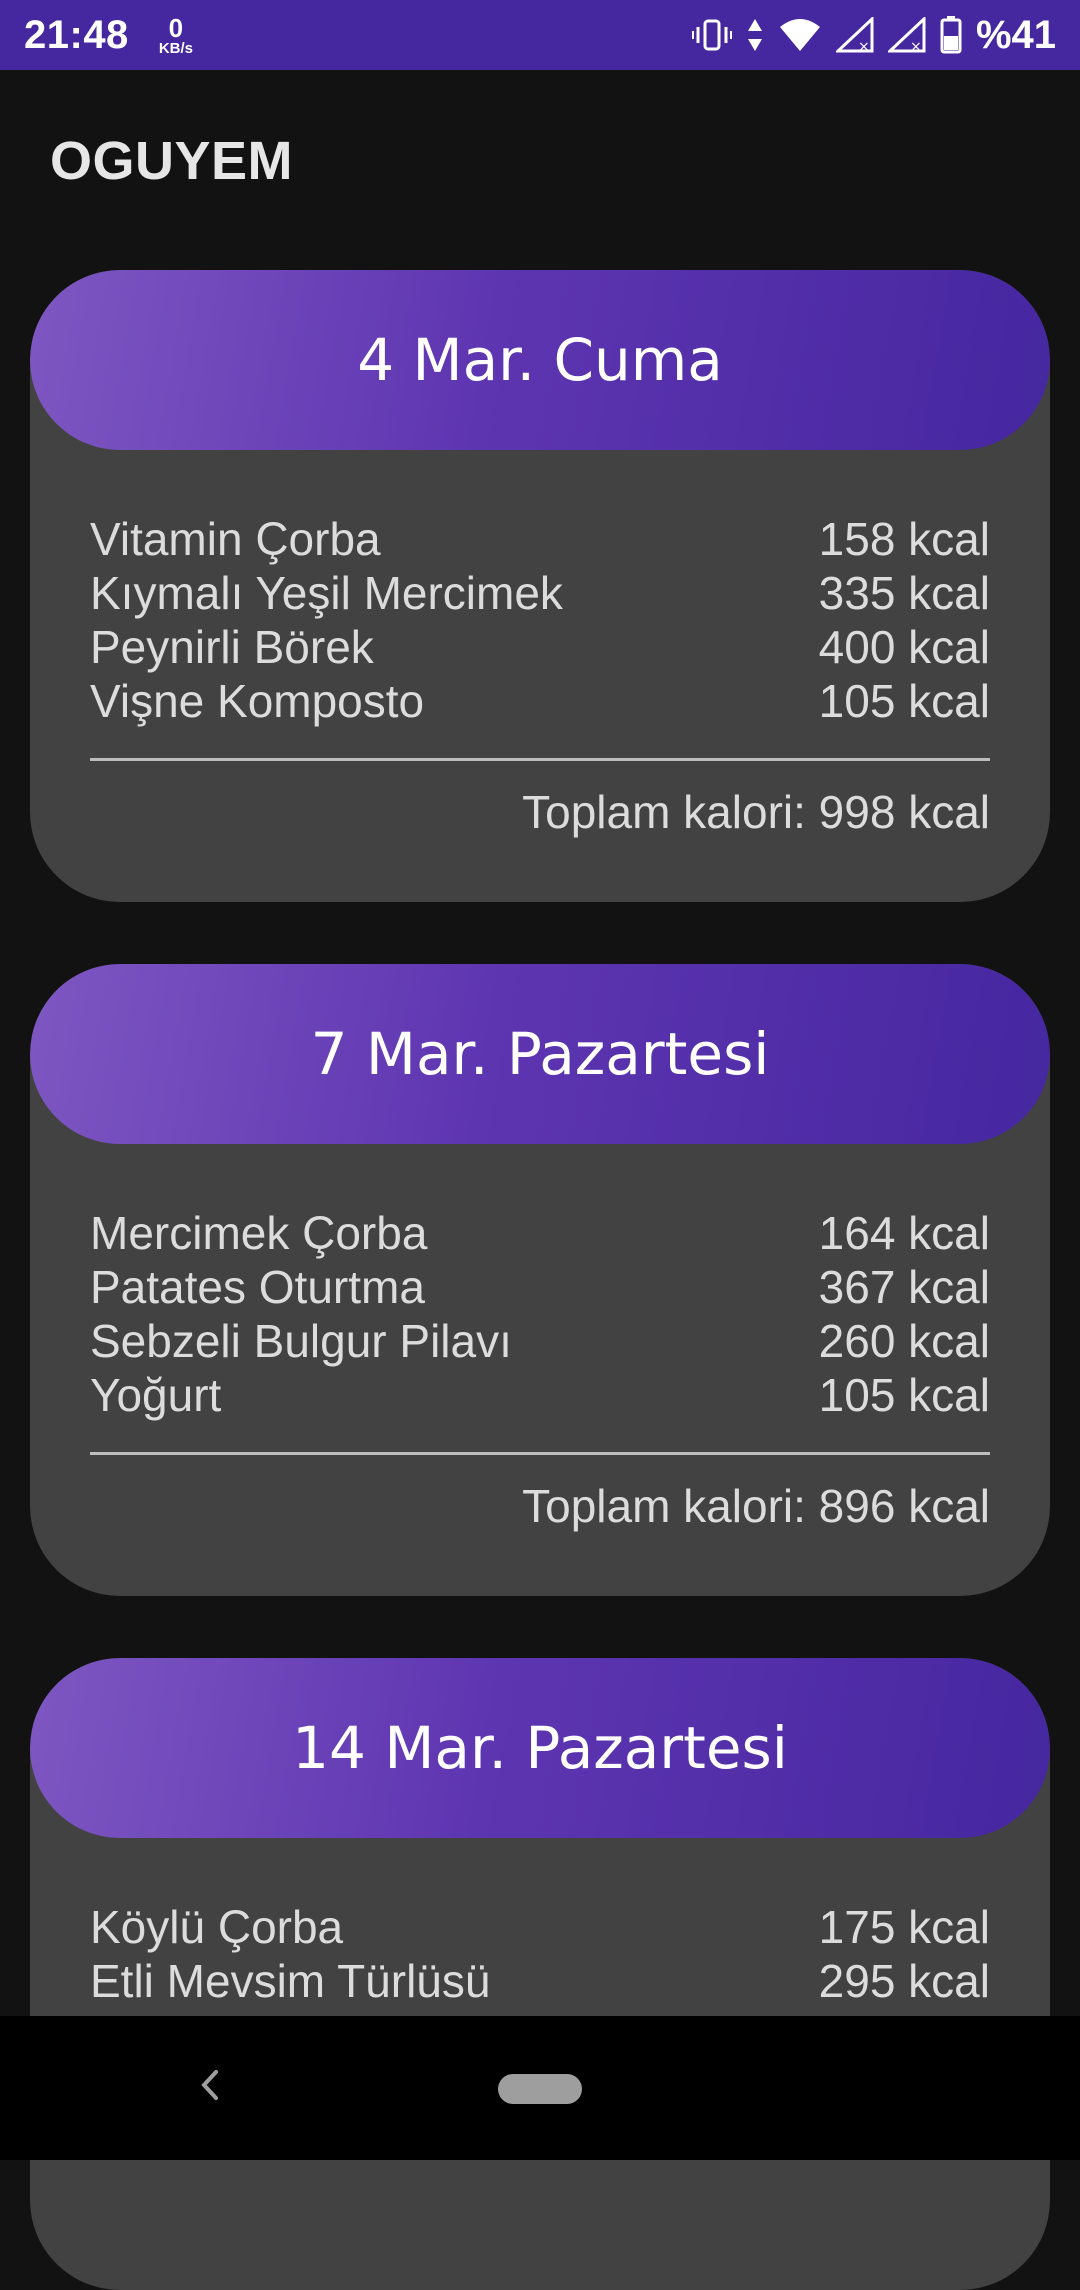 Image resolution: width=1080 pixels, height=2290 pixels. What do you see at coordinates (301, 1341) in the screenshot?
I see `meal-name: Sebzeli Bulgur Pilavı` at bounding box center [301, 1341].